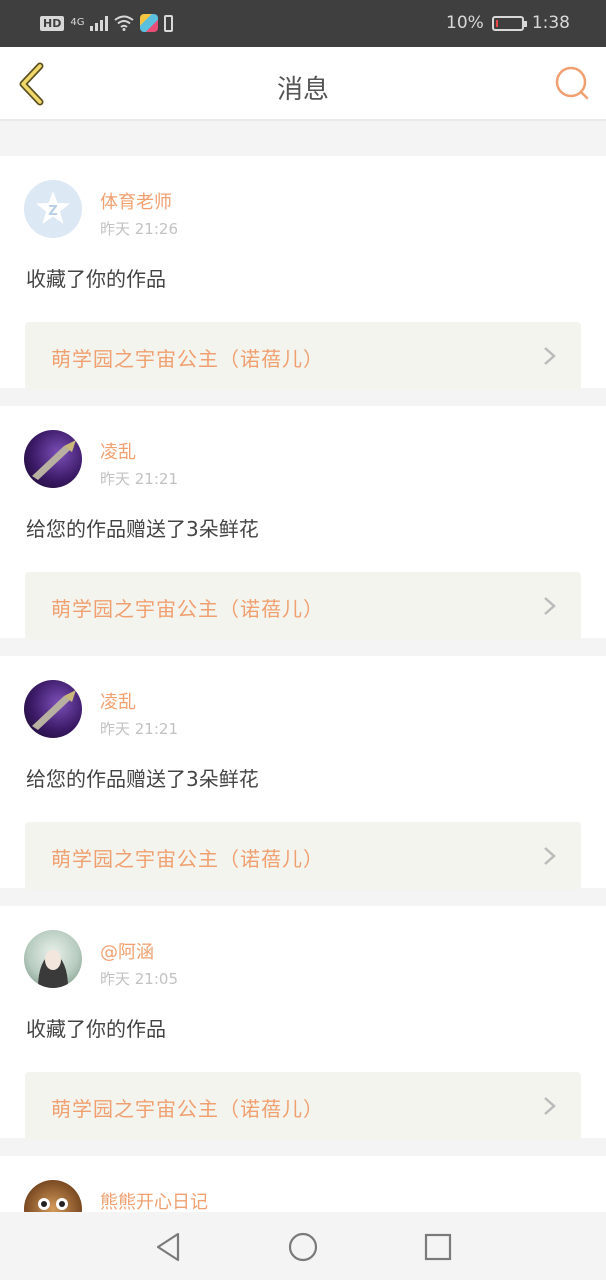 The height and width of the screenshot is (1280, 606). What do you see at coordinates (465, 23) in the screenshot?
I see `battery-percent: 10%` at bounding box center [465, 23].